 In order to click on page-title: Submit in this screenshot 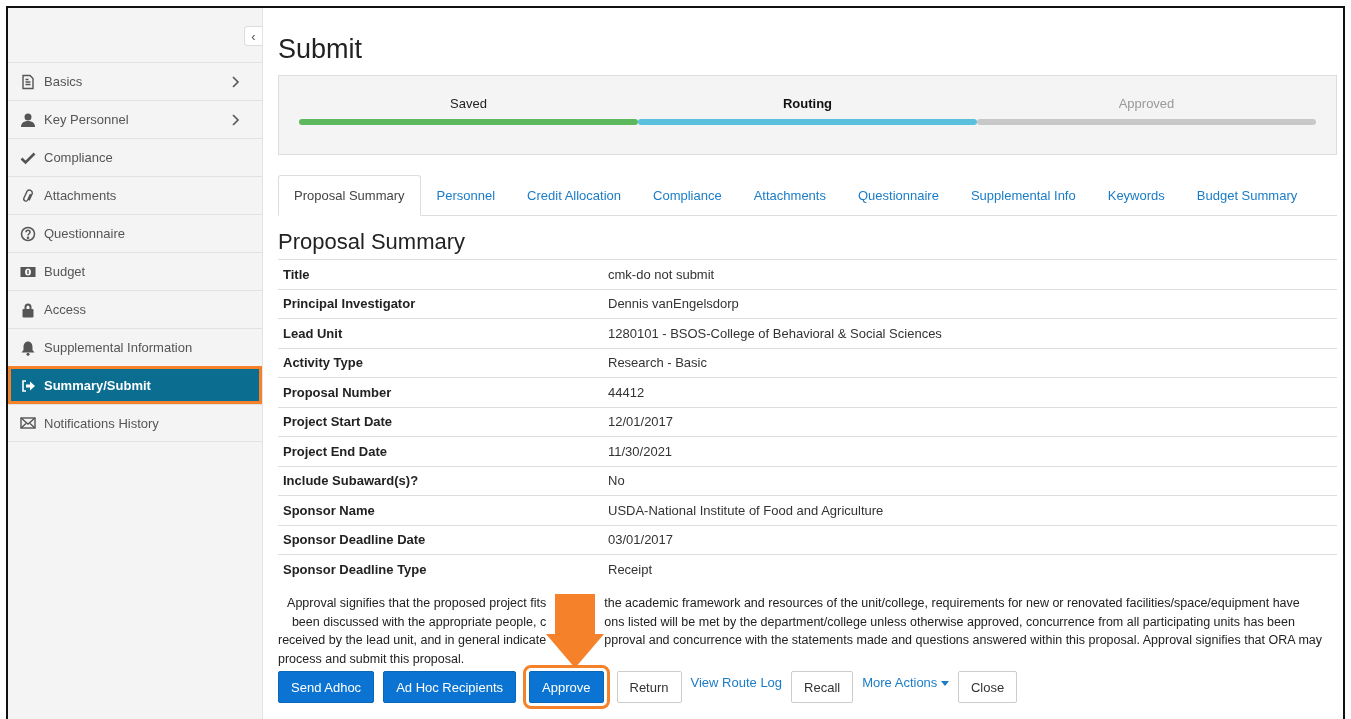, I will do `click(321, 49)`.